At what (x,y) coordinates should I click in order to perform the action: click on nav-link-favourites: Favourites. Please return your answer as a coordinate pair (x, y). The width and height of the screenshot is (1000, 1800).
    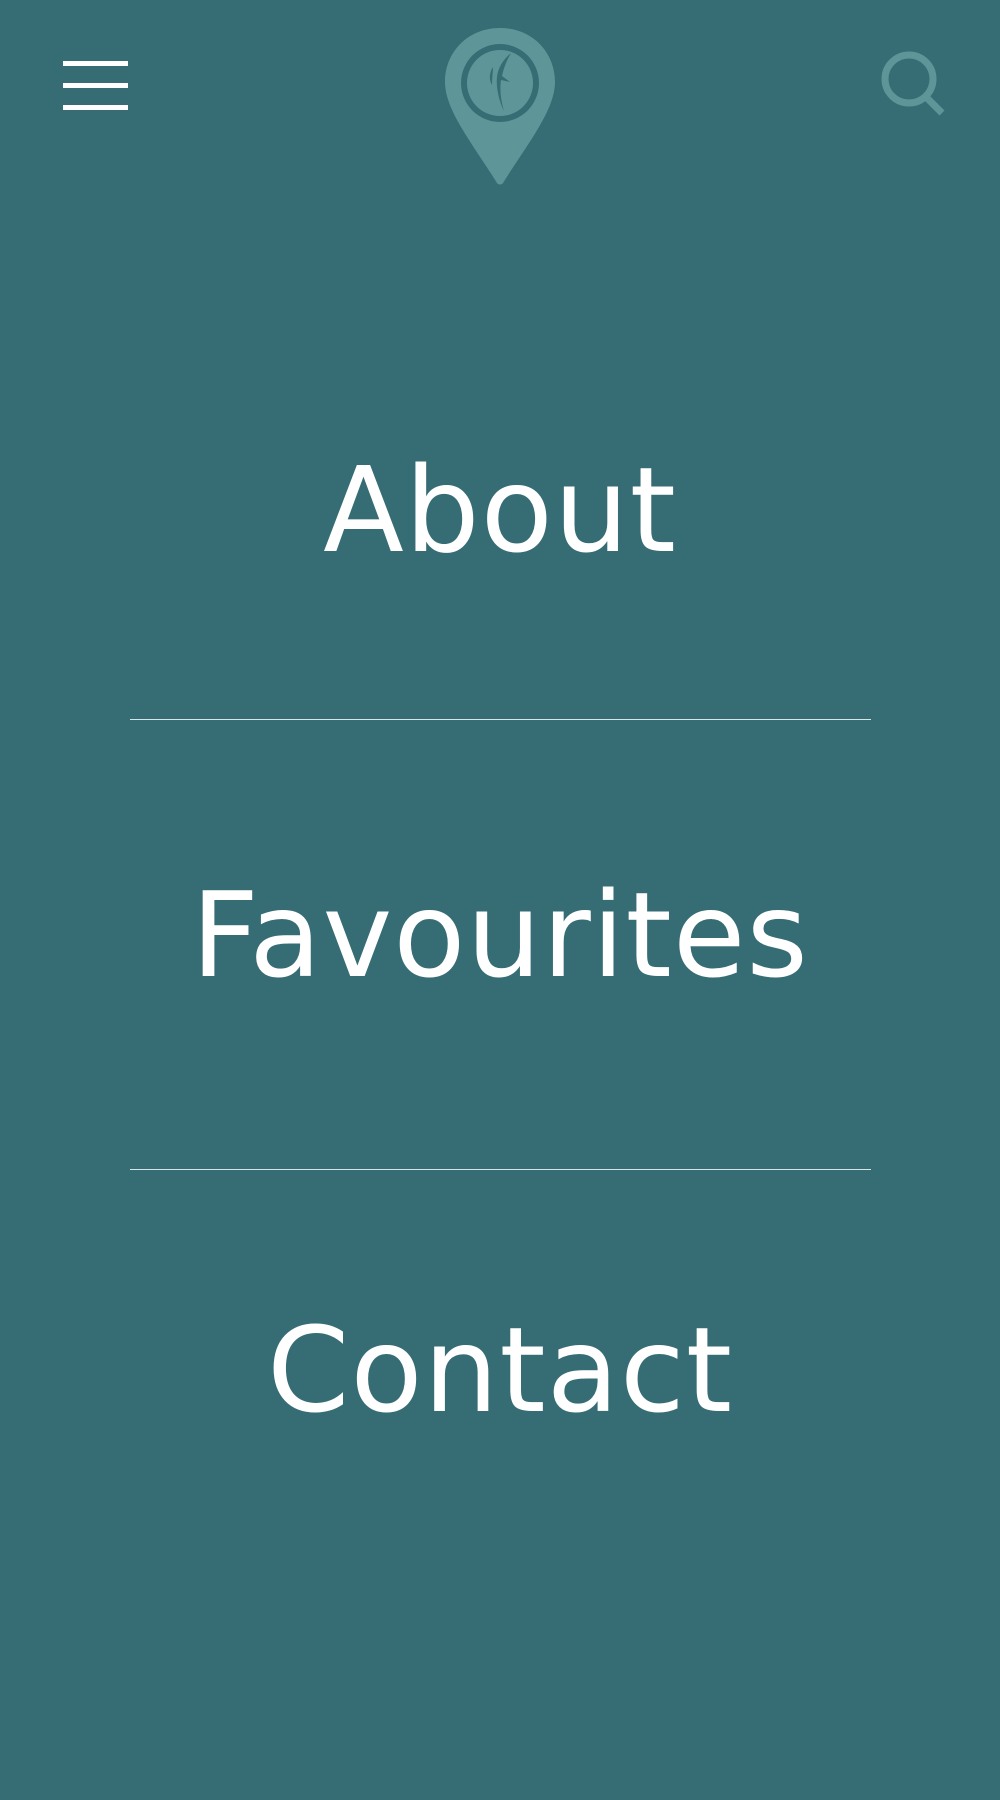
    Looking at the image, I should click on (500, 935).